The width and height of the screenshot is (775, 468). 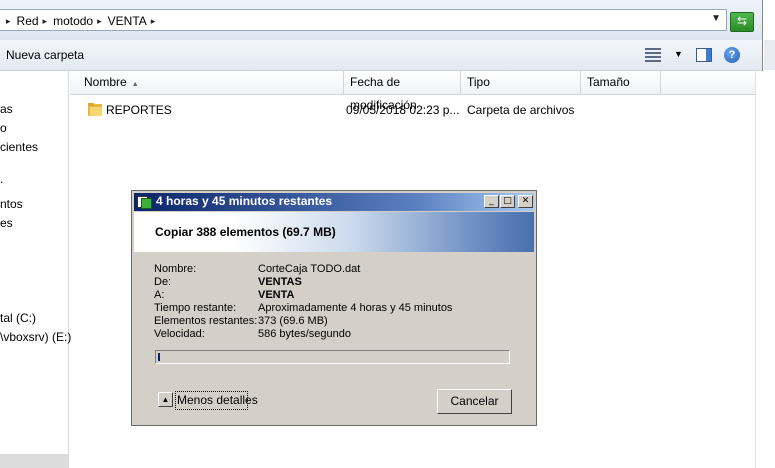 I want to click on detail-label: Tiempo restante:, so click(x=195, y=308).